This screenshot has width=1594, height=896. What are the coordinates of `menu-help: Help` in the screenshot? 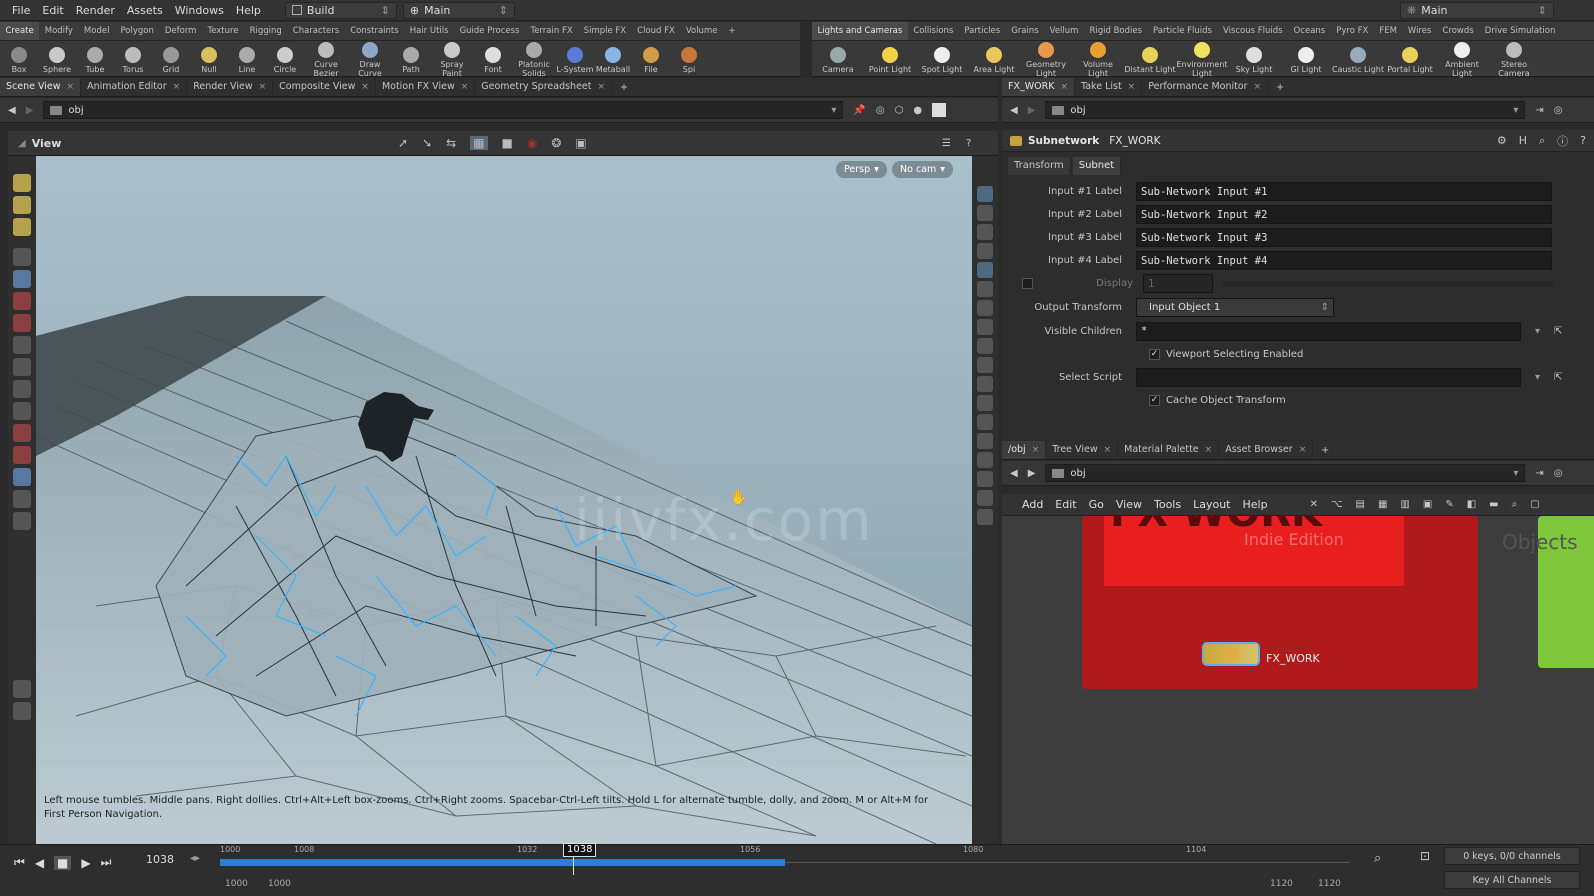 It's located at (248, 10).